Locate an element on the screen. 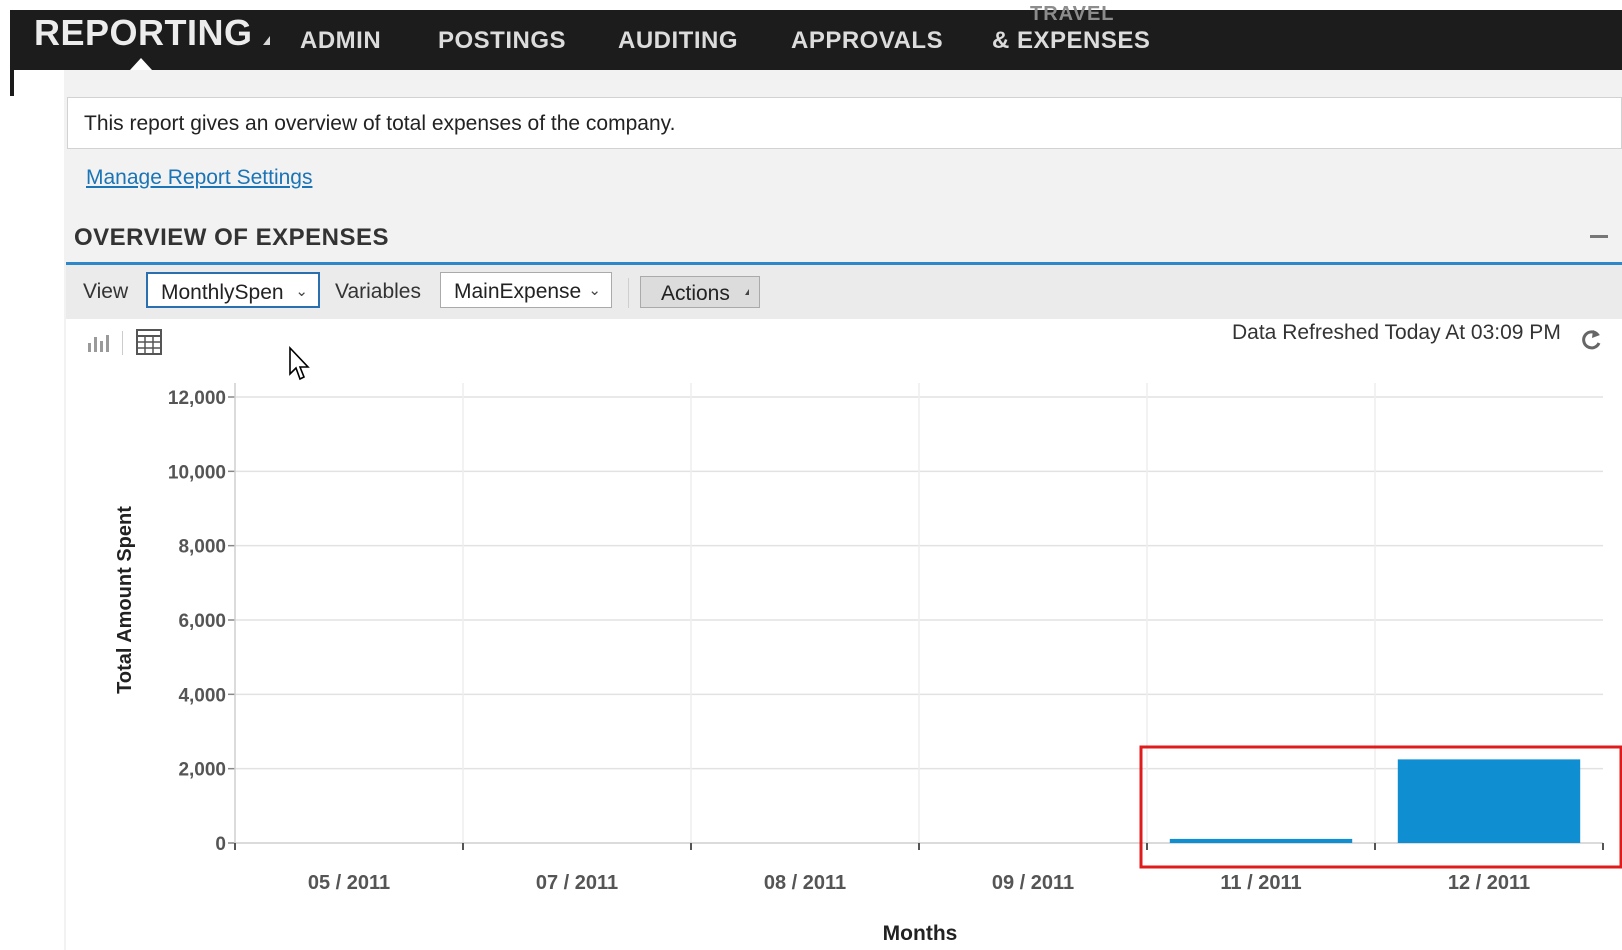 This screenshot has height=950, width=1622. bar-12-2011 is located at coordinates (1489, 801).